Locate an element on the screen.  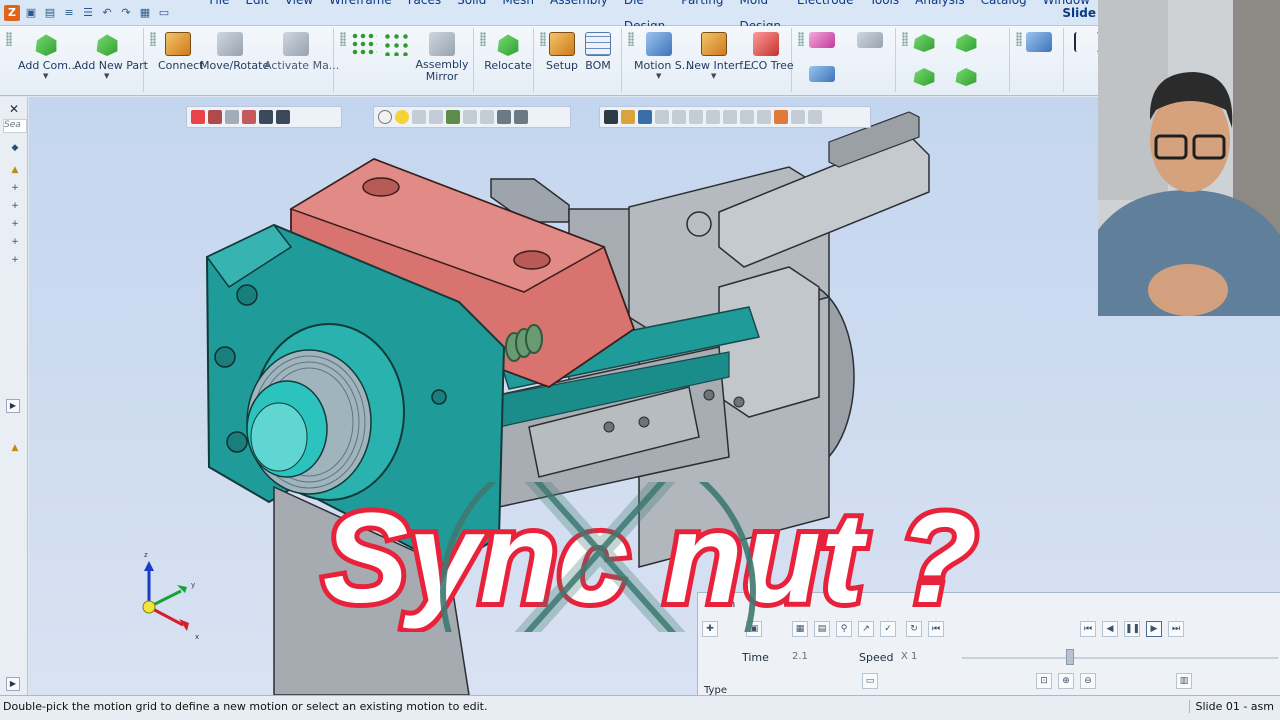
previous-view-icon is located at coordinates (470, 117).